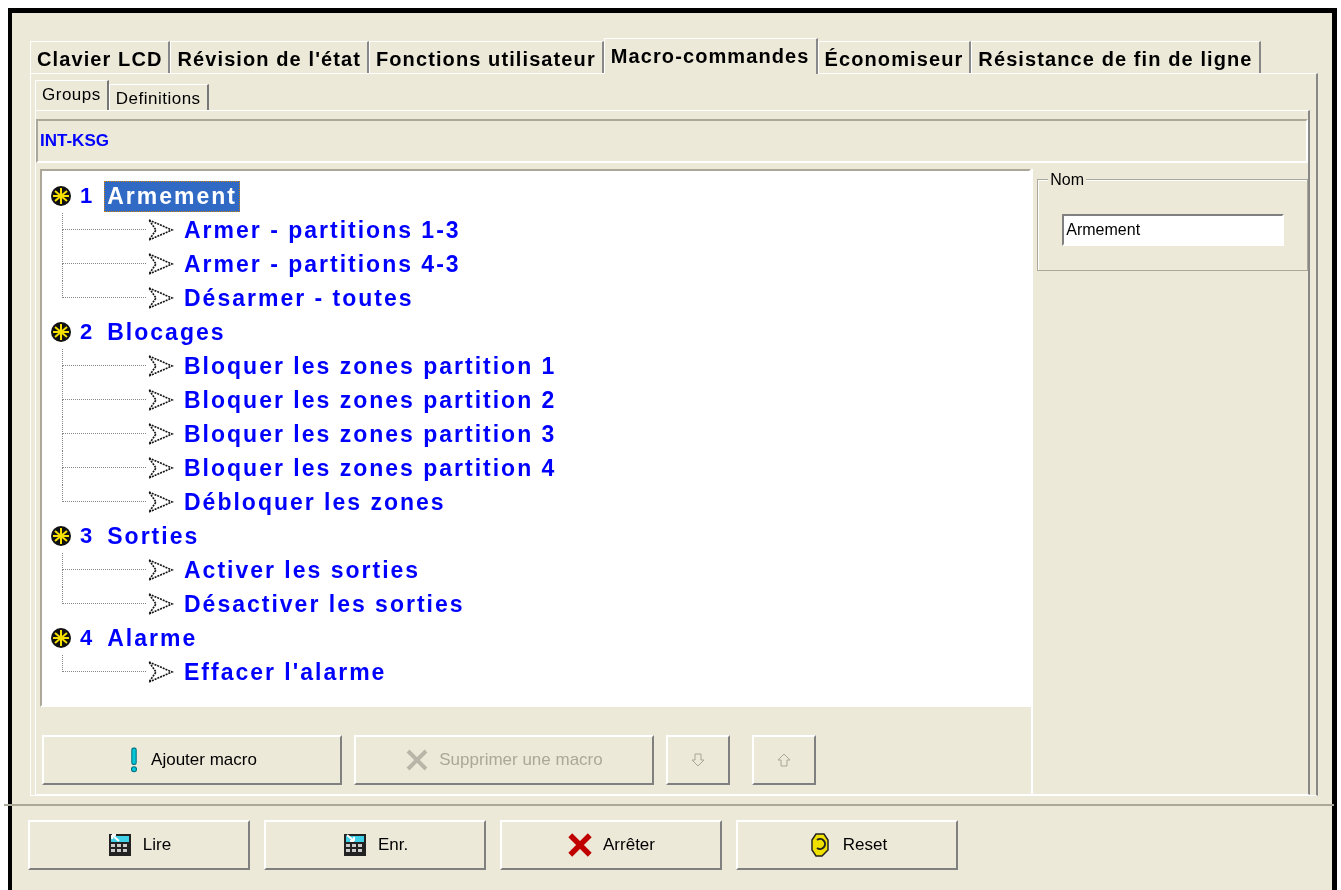 The height and width of the screenshot is (890, 1341). I want to click on tree-item: Bloquer les zones partition 4, so click(370, 468).